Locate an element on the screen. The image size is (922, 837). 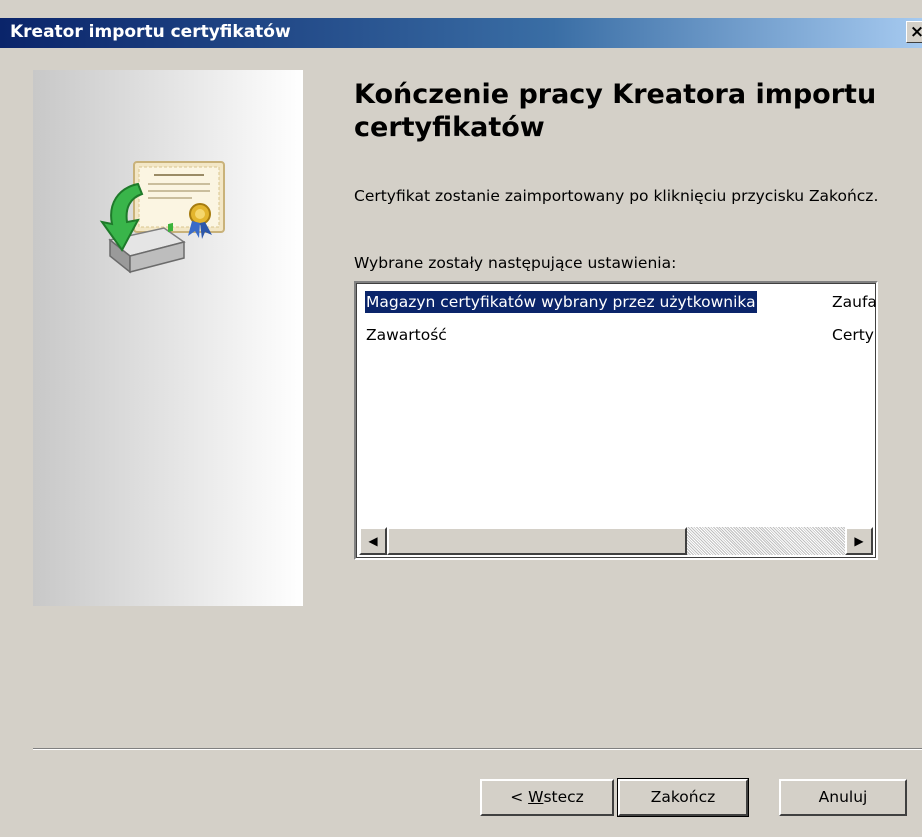
horizontal-scrollbar: ◀ ▶ is located at coordinates (616, 541).